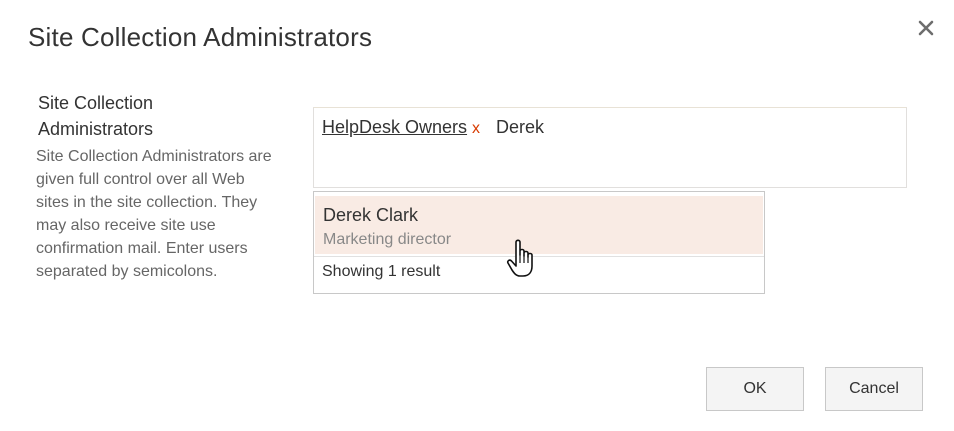 The height and width of the screenshot is (431, 954). What do you see at coordinates (610, 147) in the screenshot?
I see `people-picker: HelpDesk Owners x` at bounding box center [610, 147].